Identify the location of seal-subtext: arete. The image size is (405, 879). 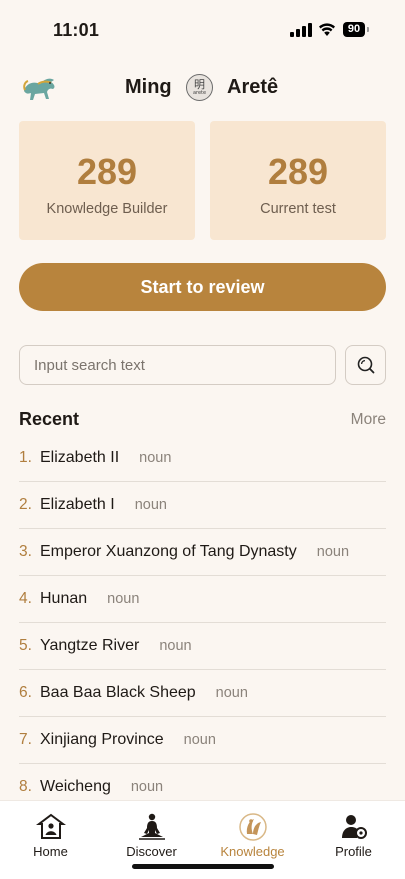
(199, 93).